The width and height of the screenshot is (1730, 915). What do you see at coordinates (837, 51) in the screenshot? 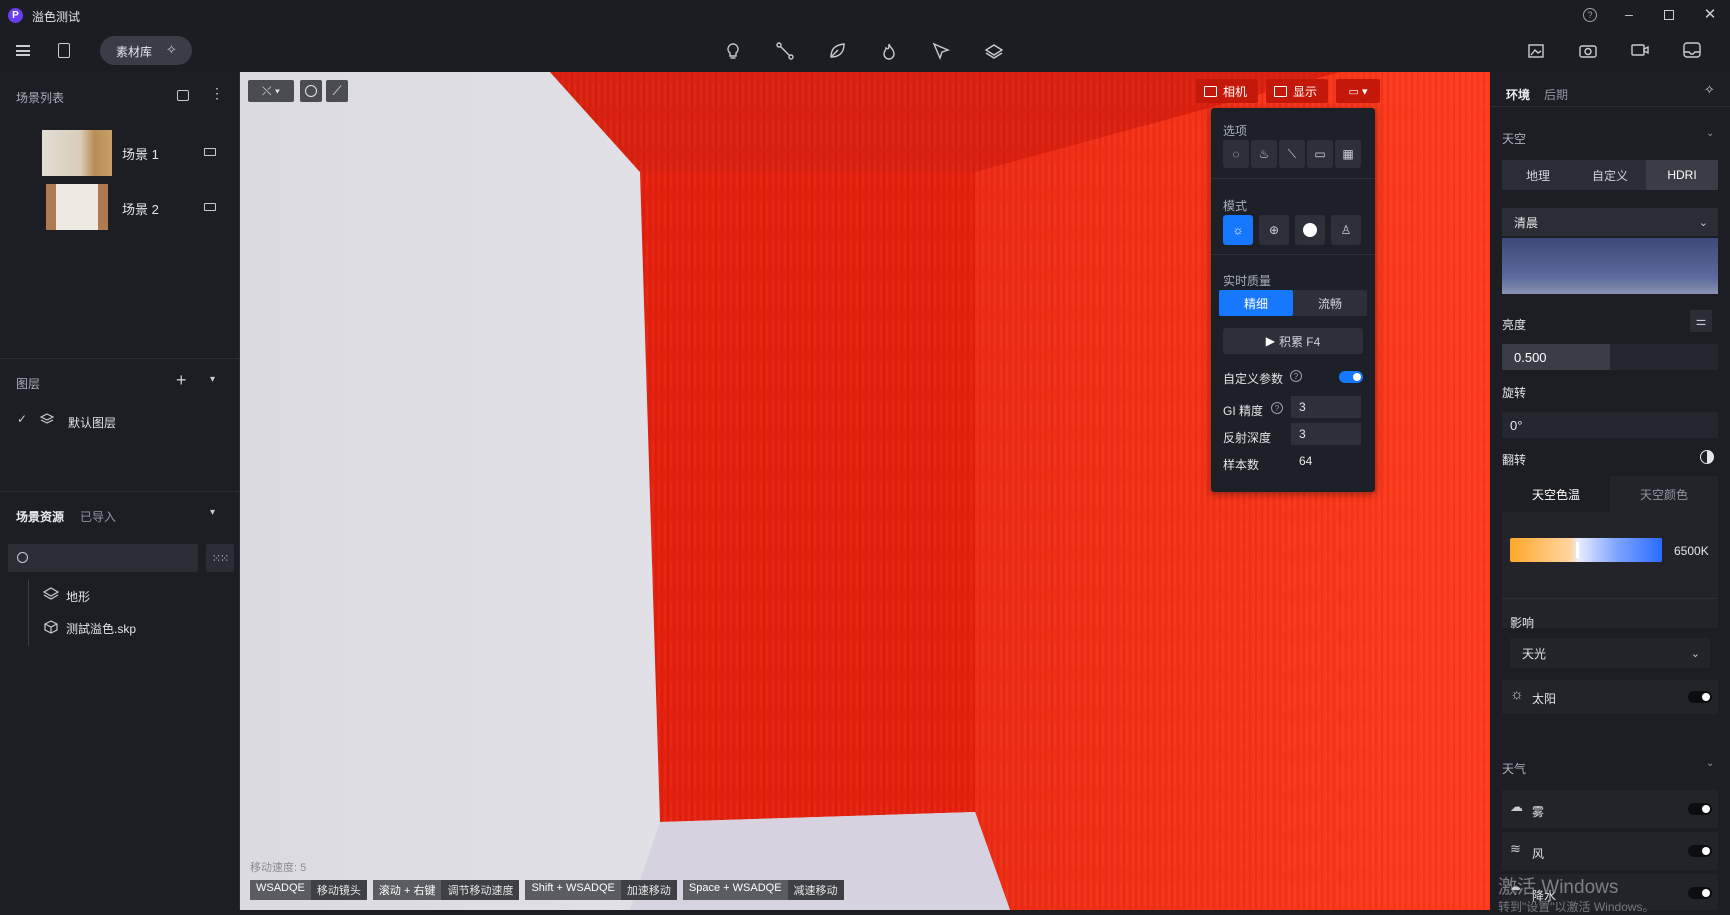
I see `leaf-icon` at bounding box center [837, 51].